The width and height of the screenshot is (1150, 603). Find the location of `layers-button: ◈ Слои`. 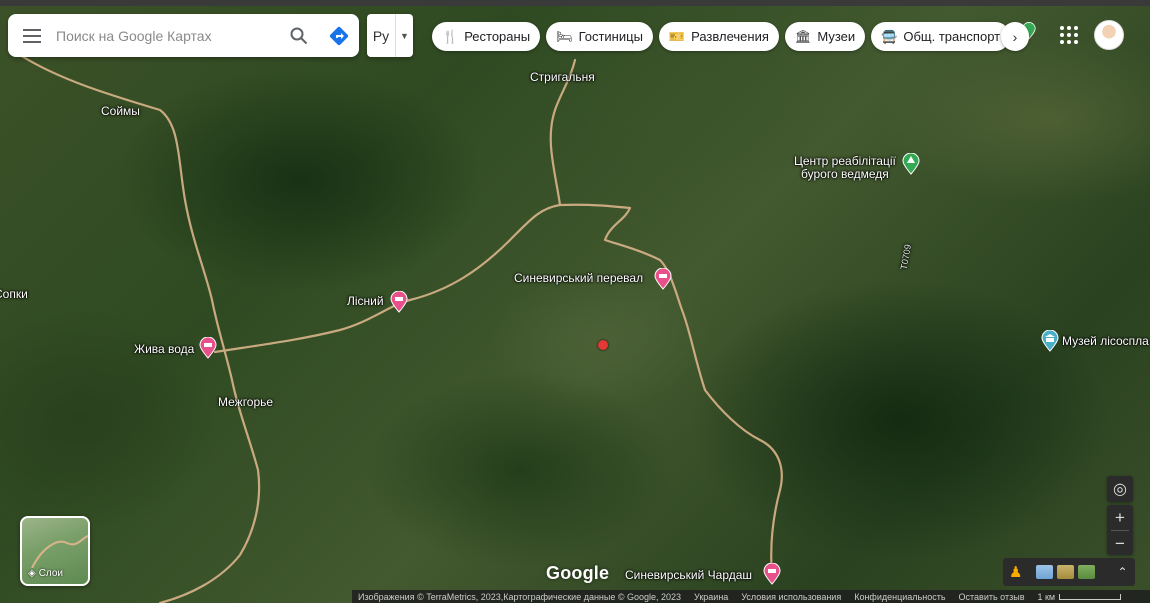

layers-button: ◈ Слои is located at coordinates (55, 551).